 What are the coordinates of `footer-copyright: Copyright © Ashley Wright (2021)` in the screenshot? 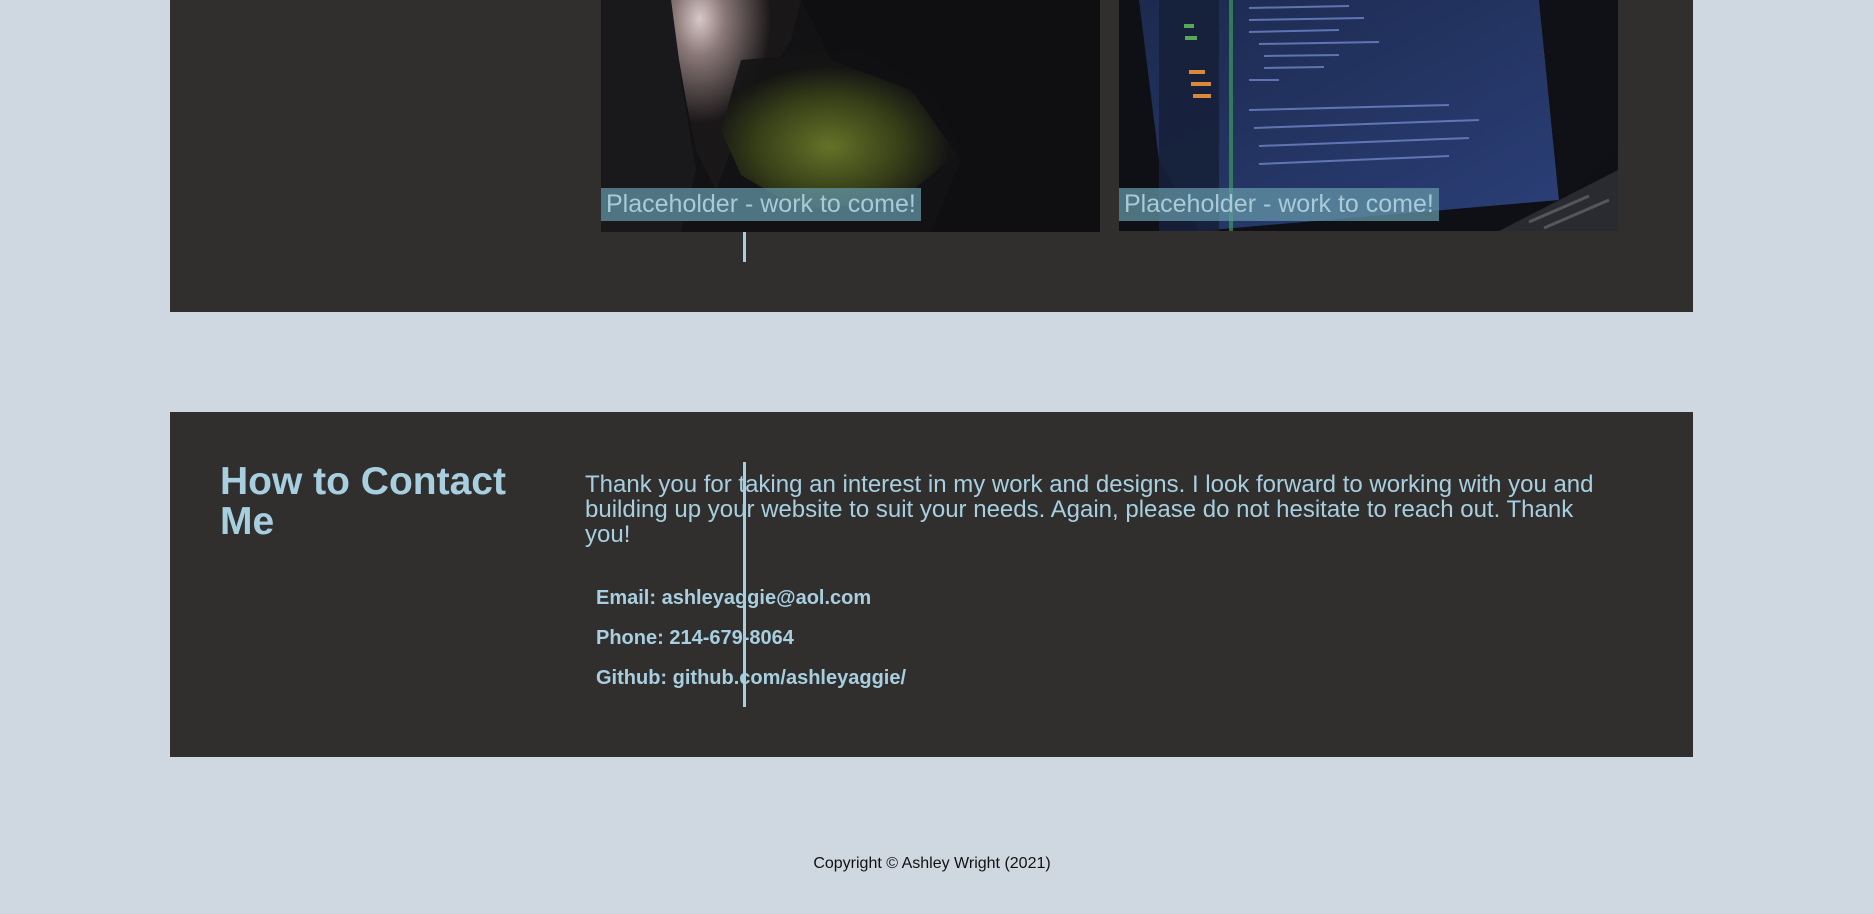 It's located at (932, 863).